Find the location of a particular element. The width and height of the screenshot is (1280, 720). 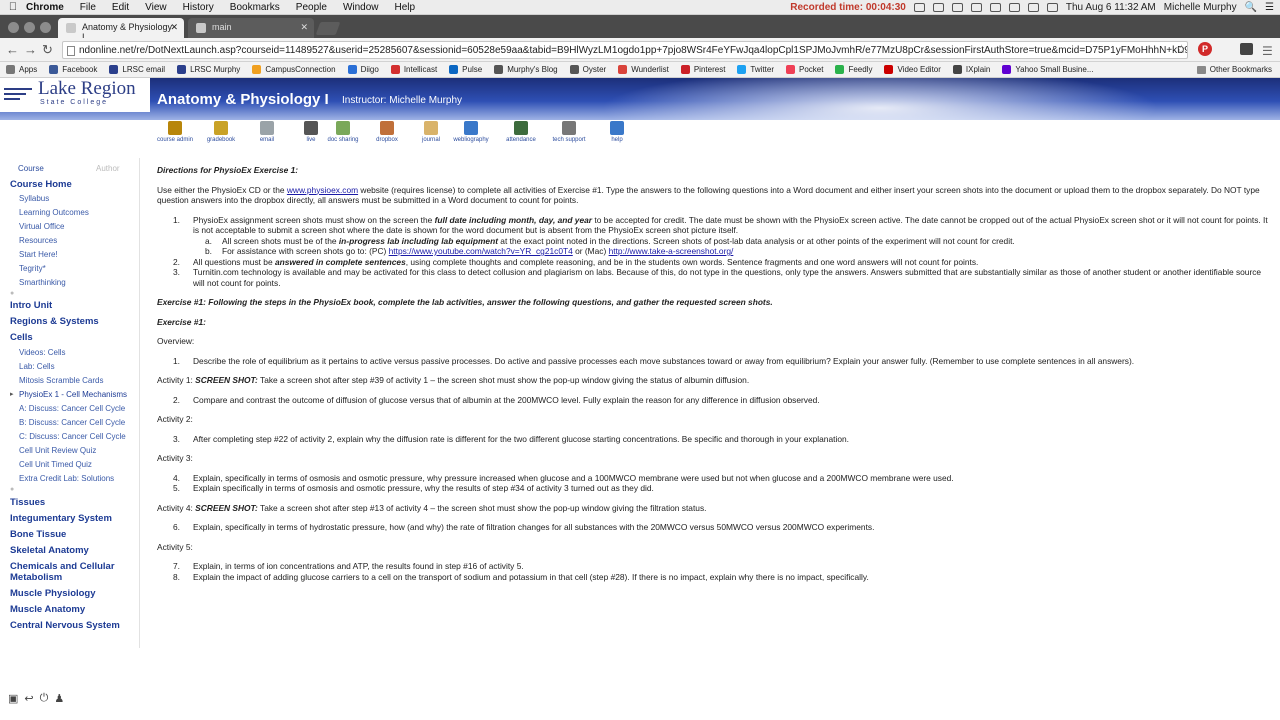

chrome-menu-icon: ☰ is located at coordinates (1267, 51).